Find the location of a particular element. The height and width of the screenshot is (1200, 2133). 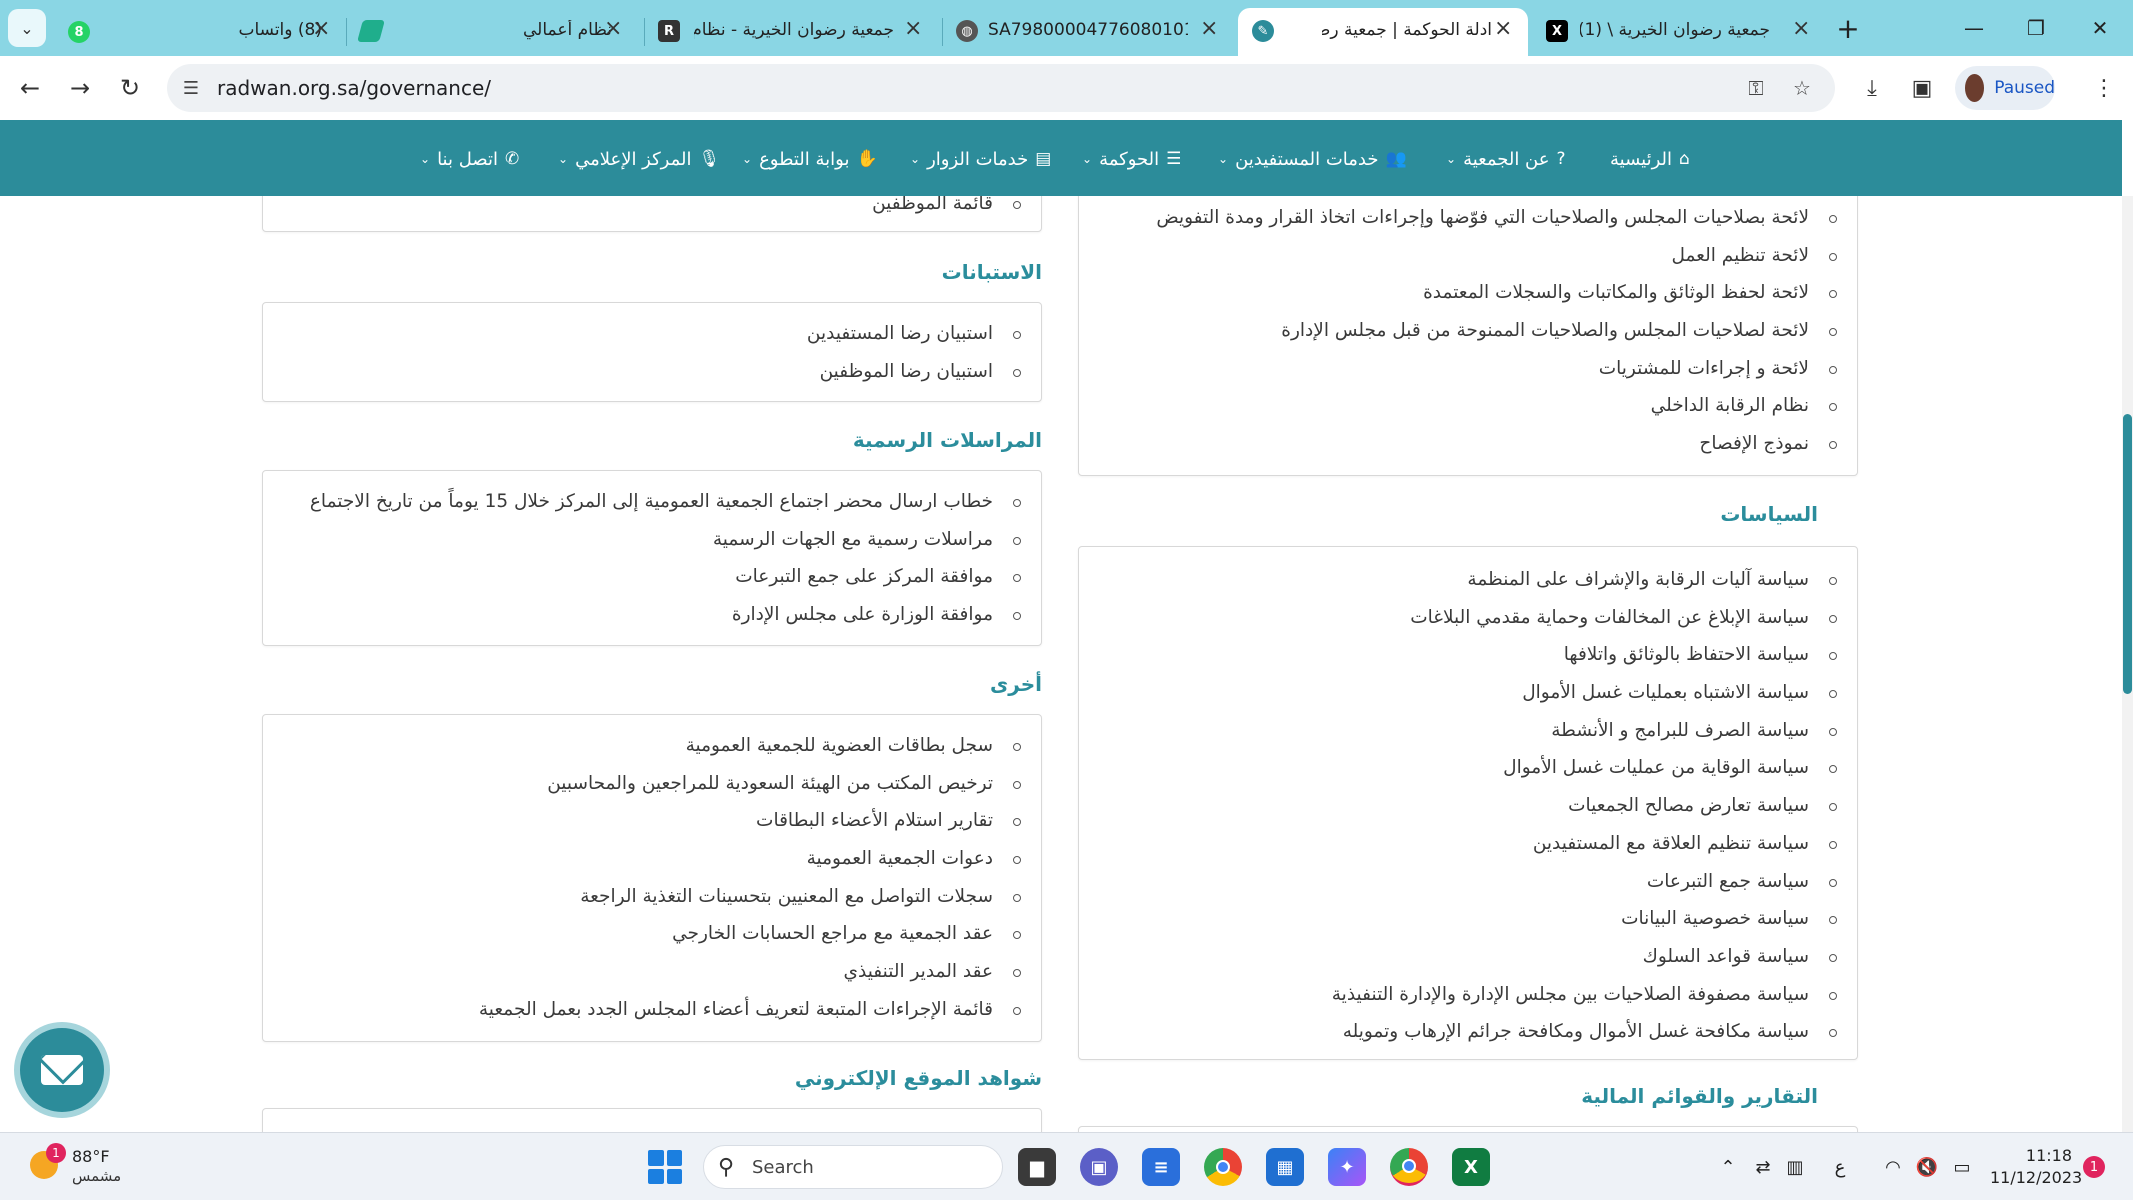

chevron-down-icon: ⌄ is located at coordinates (27, 28).